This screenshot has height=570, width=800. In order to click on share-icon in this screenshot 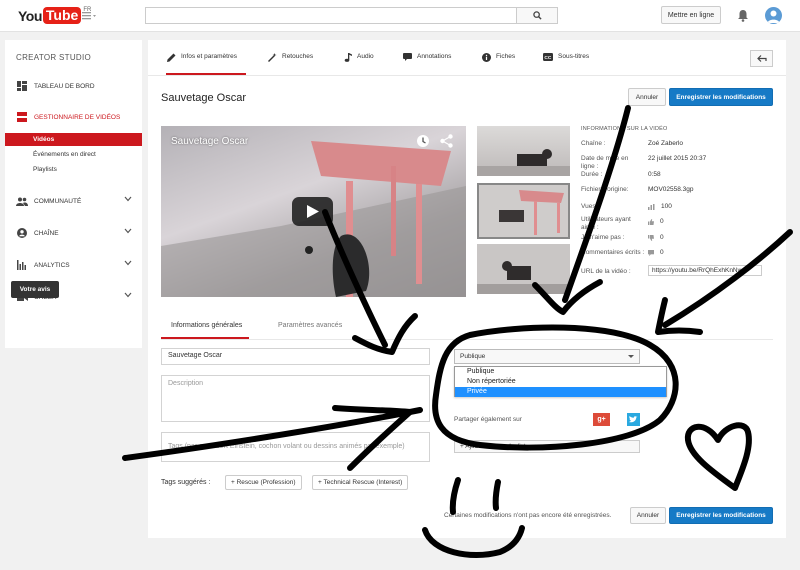, I will do `click(446, 142)`.